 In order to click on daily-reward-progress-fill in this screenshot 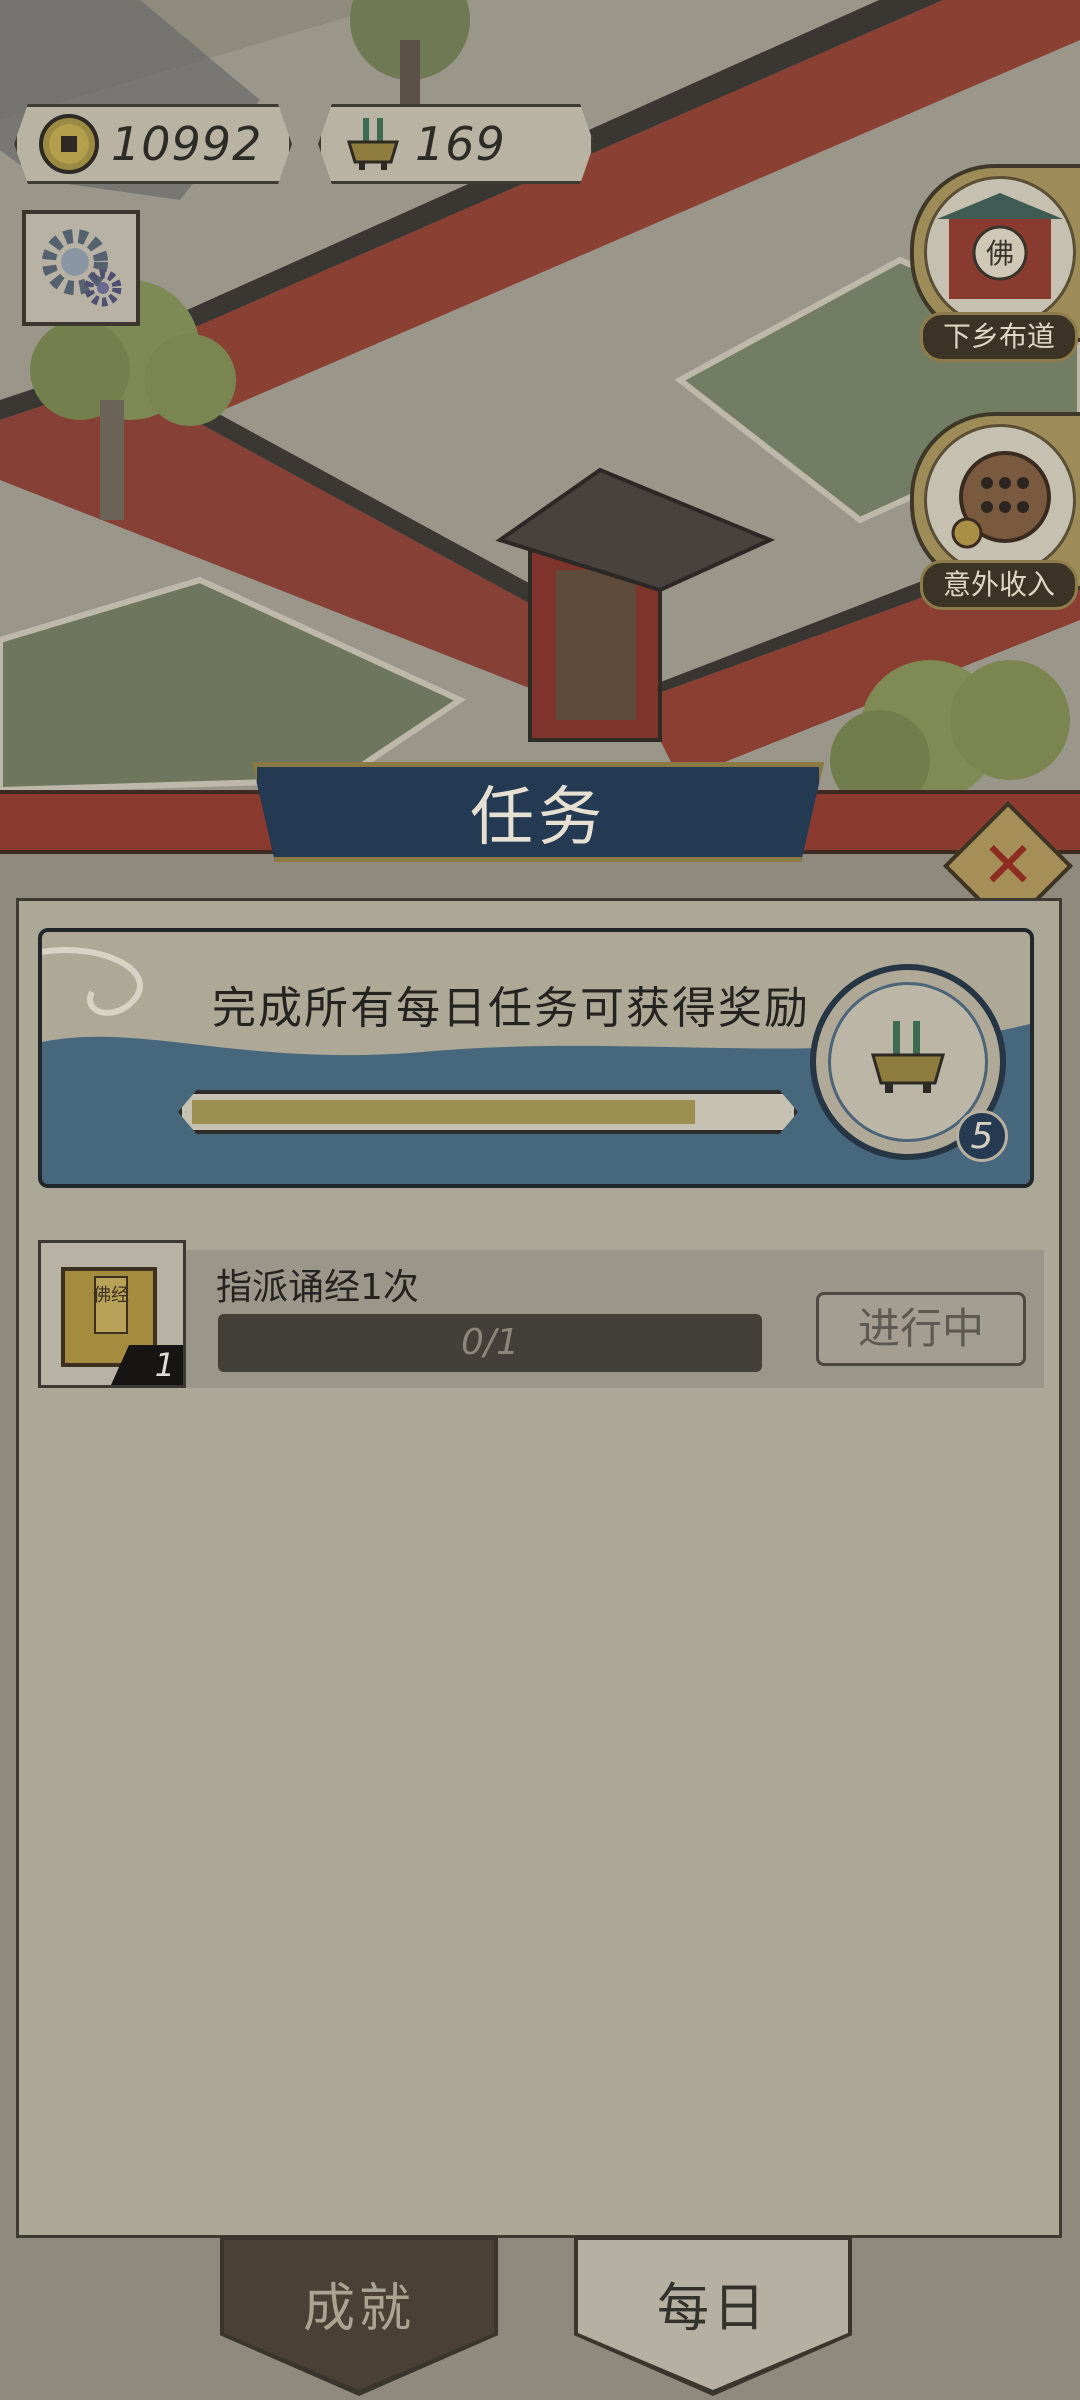, I will do `click(443, 1112)`.